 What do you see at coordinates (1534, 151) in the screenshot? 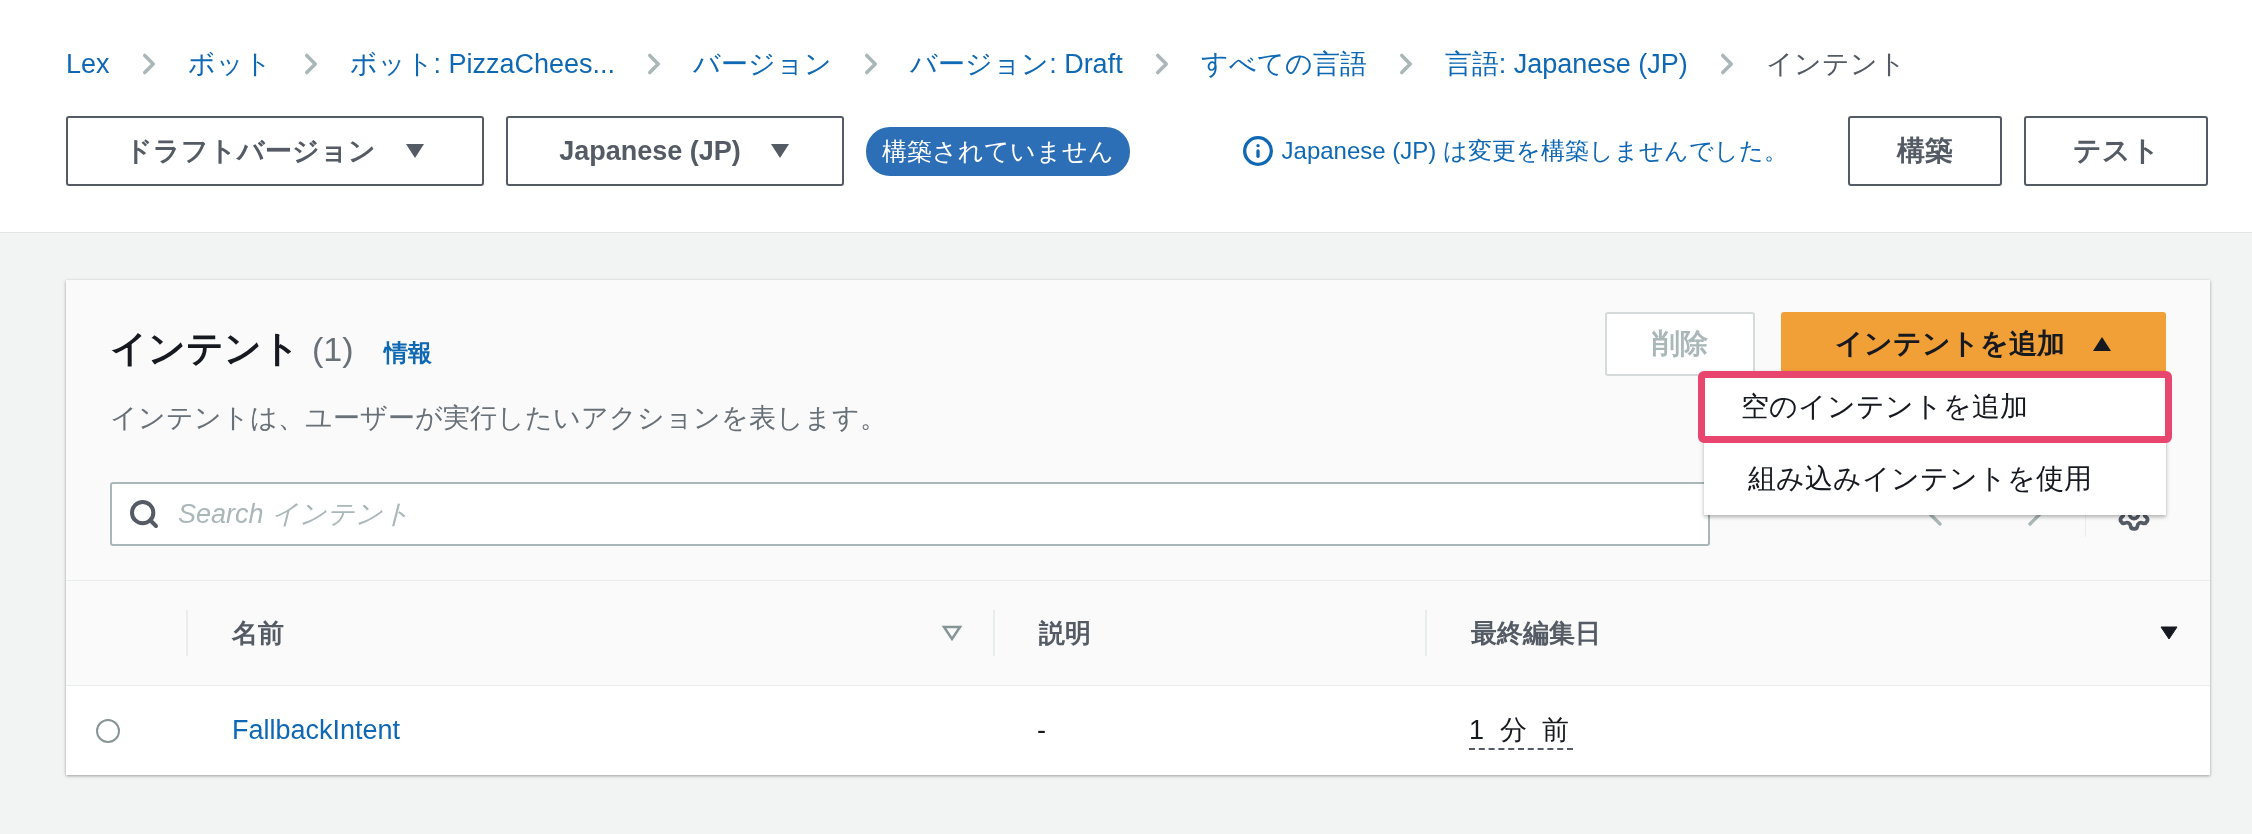
I see `info-message: Japanese (JP) は変更を構築しませんでした。` at bounding box center [1534, 151].